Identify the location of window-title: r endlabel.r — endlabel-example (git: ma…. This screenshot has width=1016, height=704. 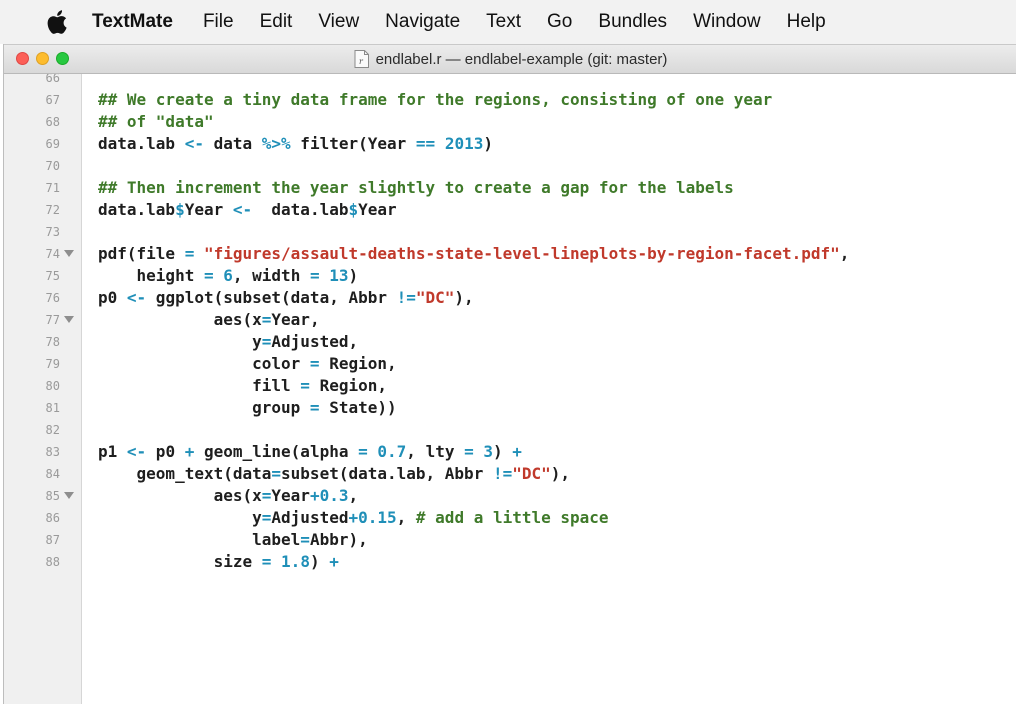
(510, 59).